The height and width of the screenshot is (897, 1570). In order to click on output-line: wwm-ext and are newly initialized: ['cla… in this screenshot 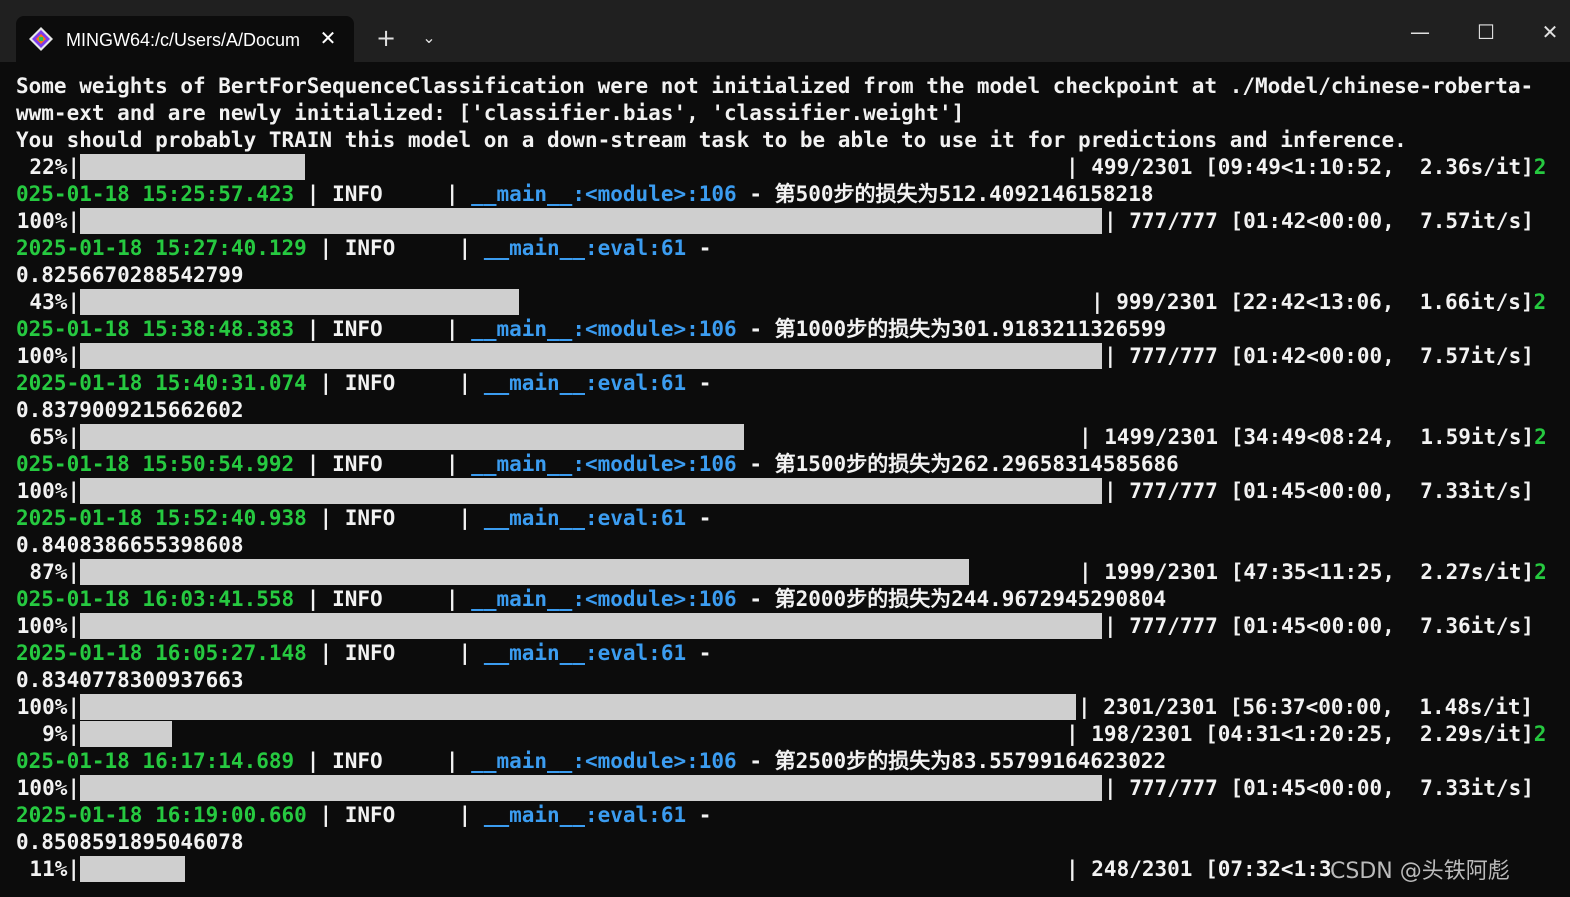, I will do `click(490, 113)`.